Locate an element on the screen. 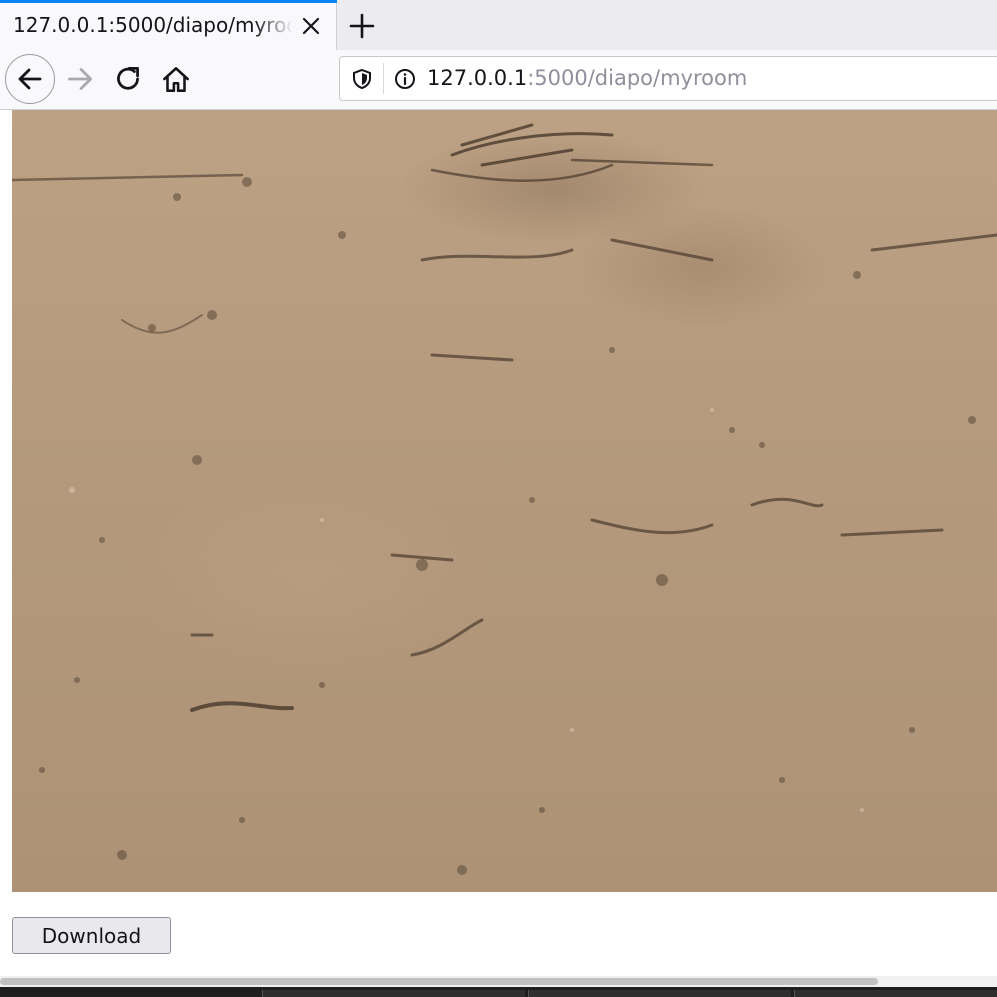 The height and width of the screenshot is (997, 997). back-button is located at coordinates (30, 79).